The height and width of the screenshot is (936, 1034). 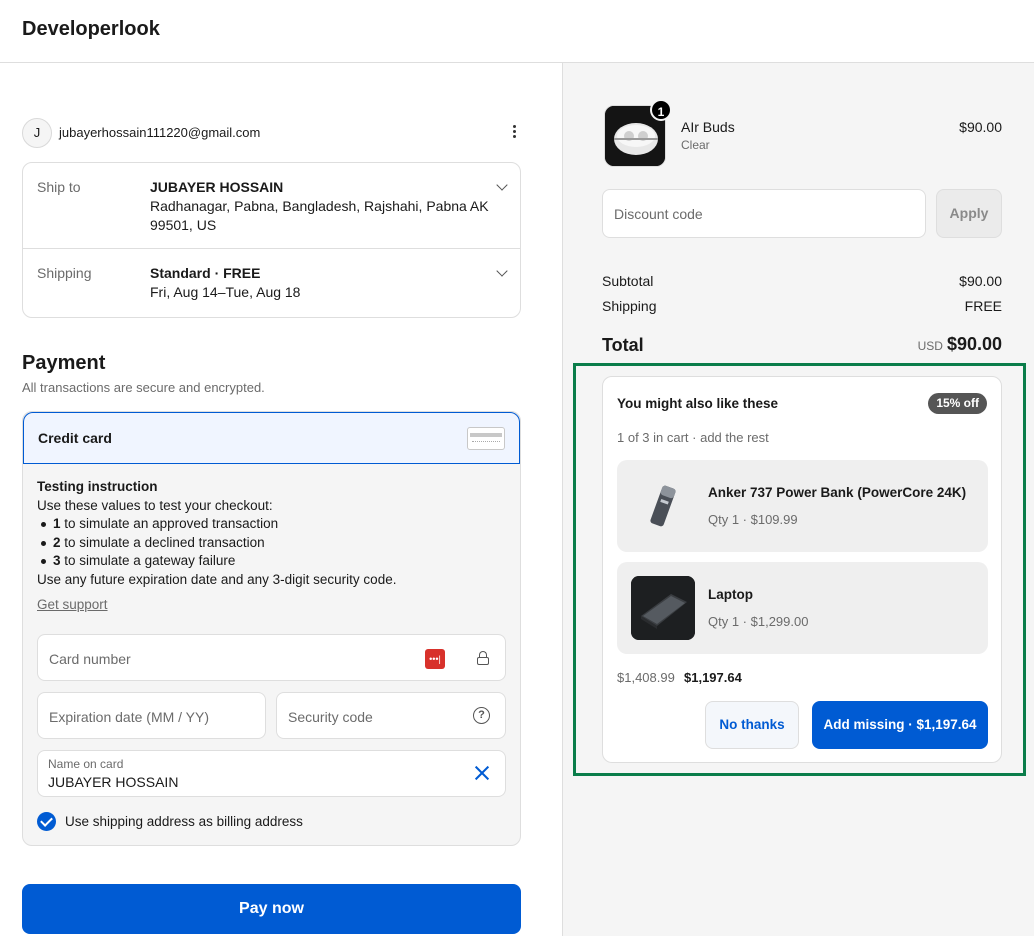 What do you see at coordinates (272, 133) in the screenshot?
I see `account-row: J jubayerhossain111220@gmail.com` at bounding box center [272, 133].